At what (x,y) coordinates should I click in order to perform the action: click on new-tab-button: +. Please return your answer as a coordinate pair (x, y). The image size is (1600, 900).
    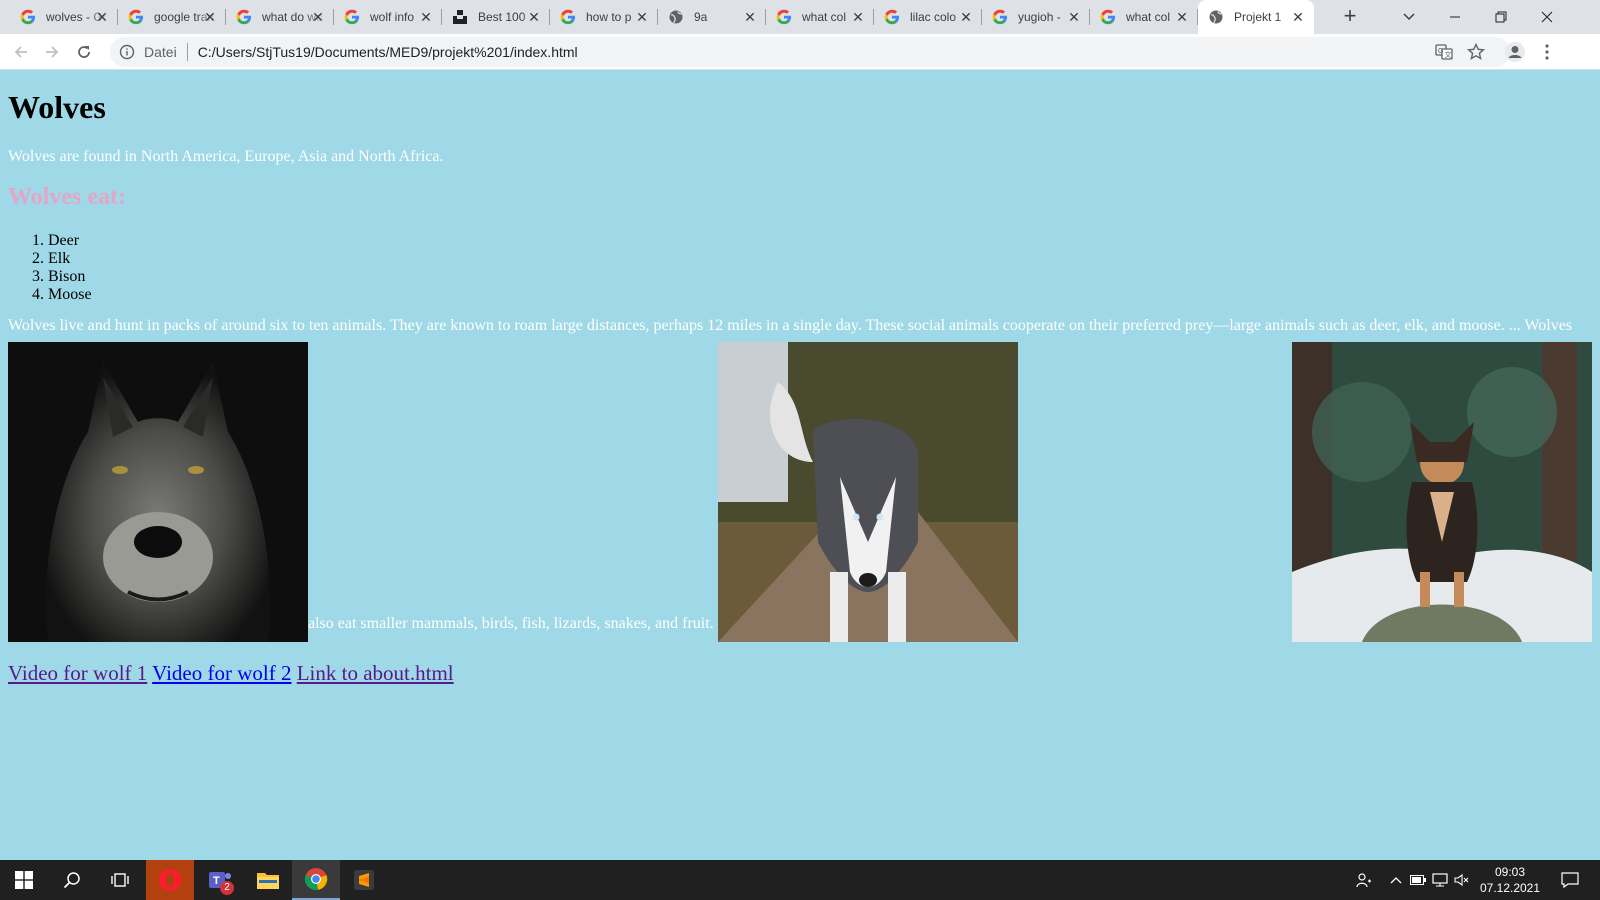
    Looking at the image, I should click on (1350, 17).